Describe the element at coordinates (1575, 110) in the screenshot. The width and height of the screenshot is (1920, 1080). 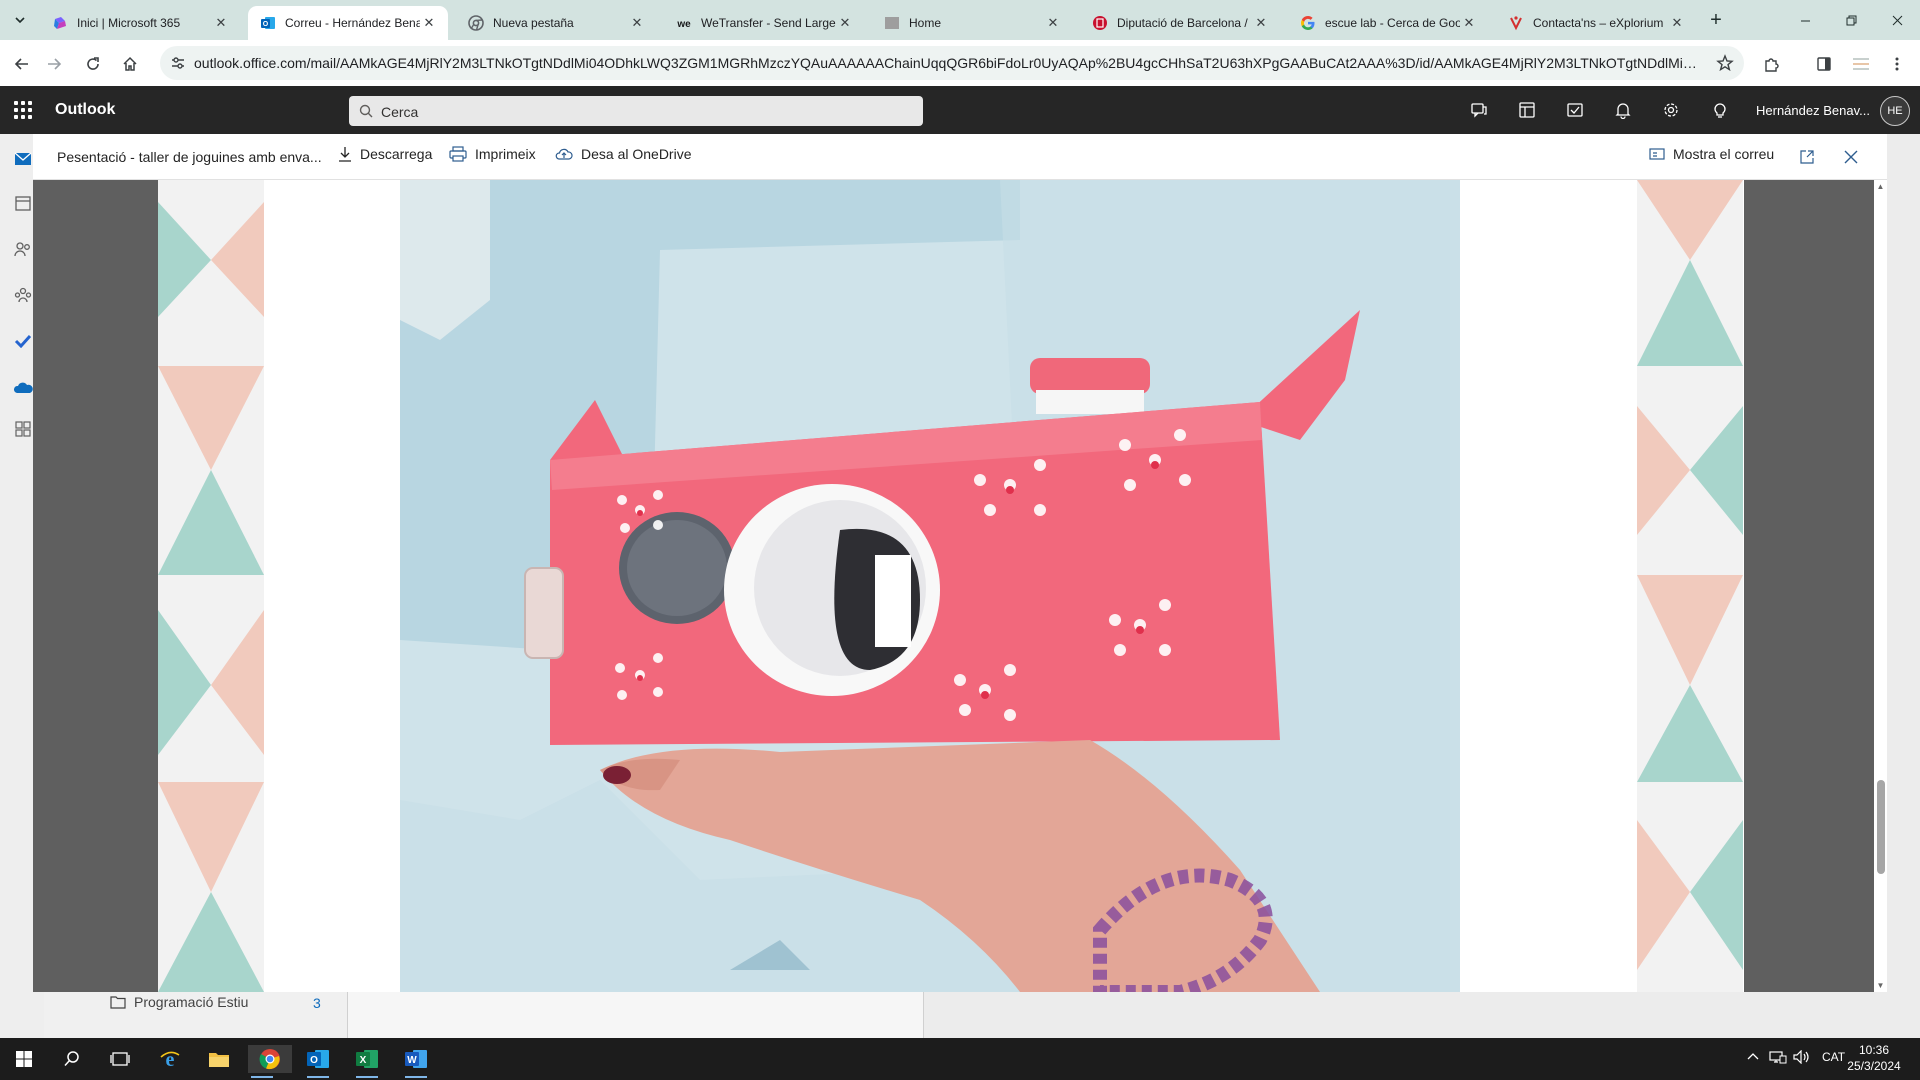
I see `whats-new-icon` at that location.